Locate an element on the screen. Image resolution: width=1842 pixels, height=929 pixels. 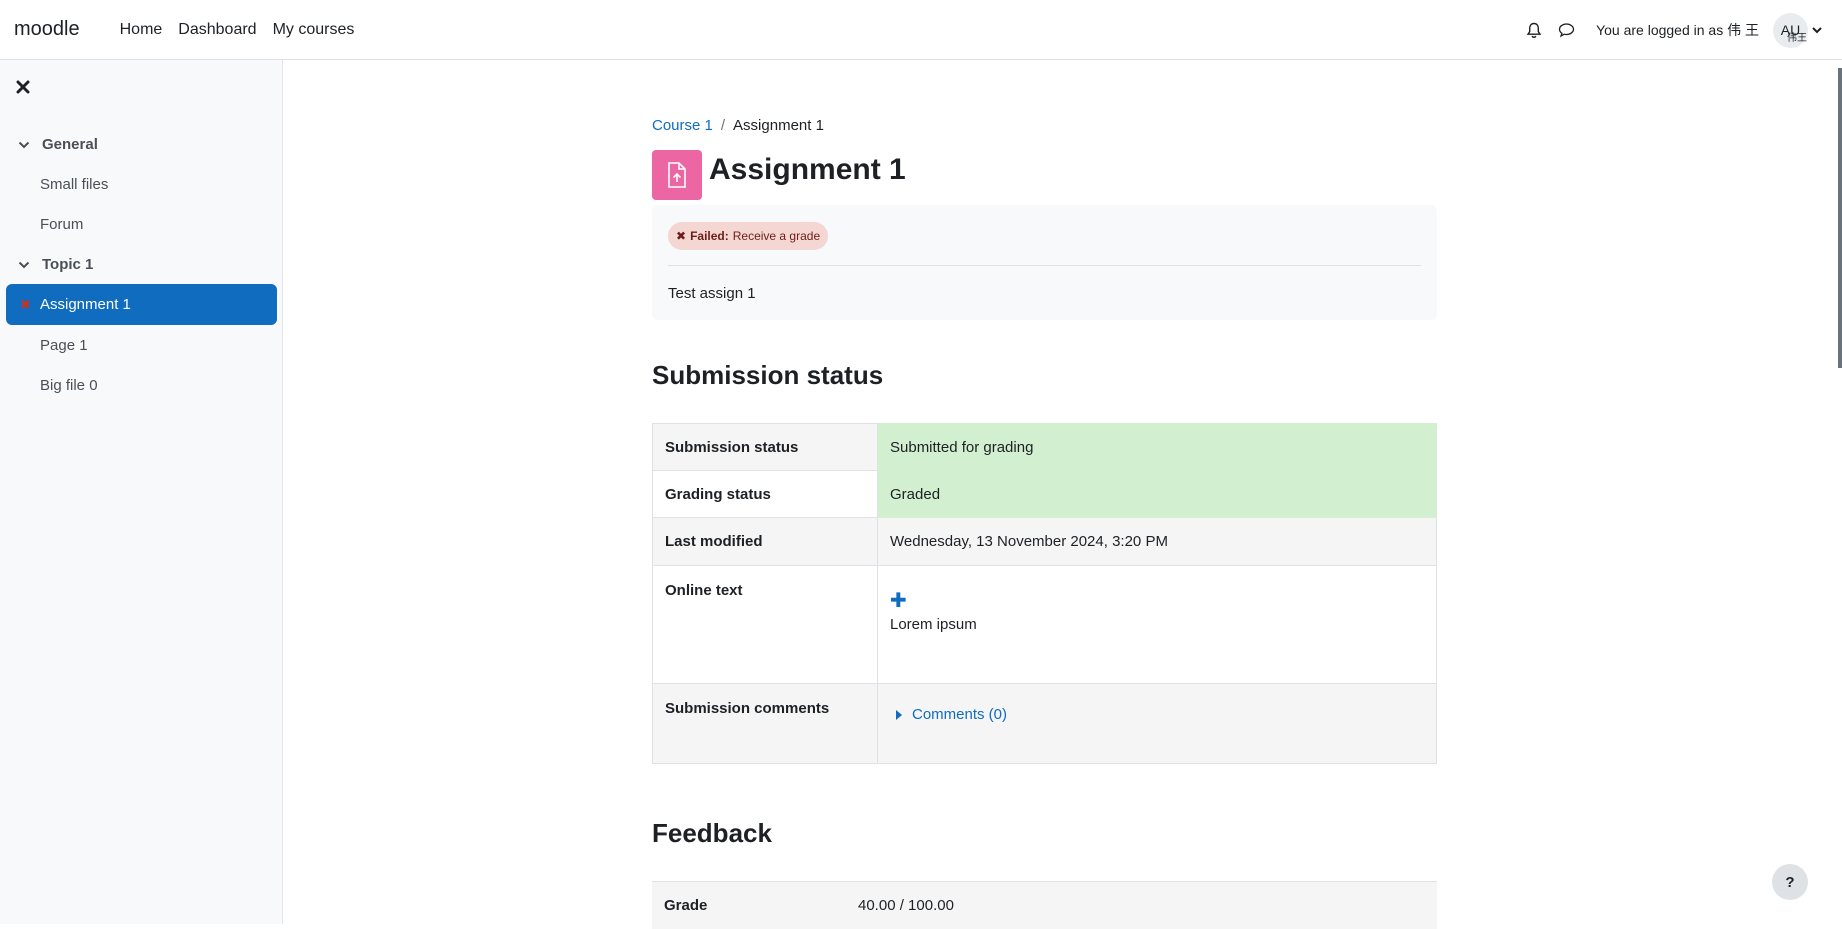
activity-forum: Forum is located at coordinates (141, 224).